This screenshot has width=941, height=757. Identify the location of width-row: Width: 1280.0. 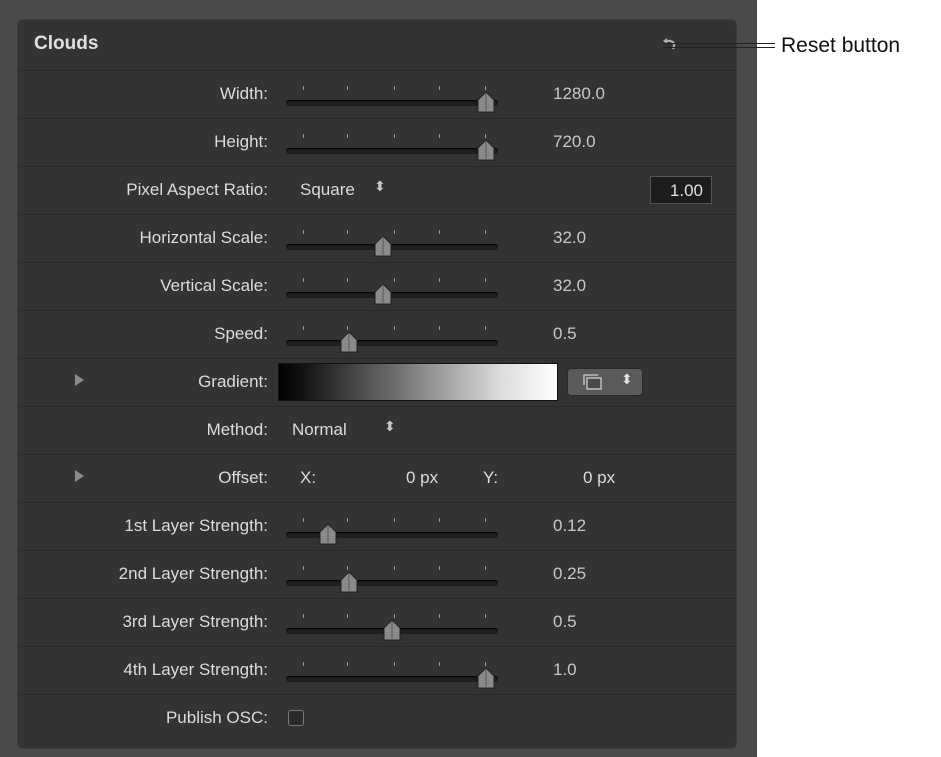
(377, 94).